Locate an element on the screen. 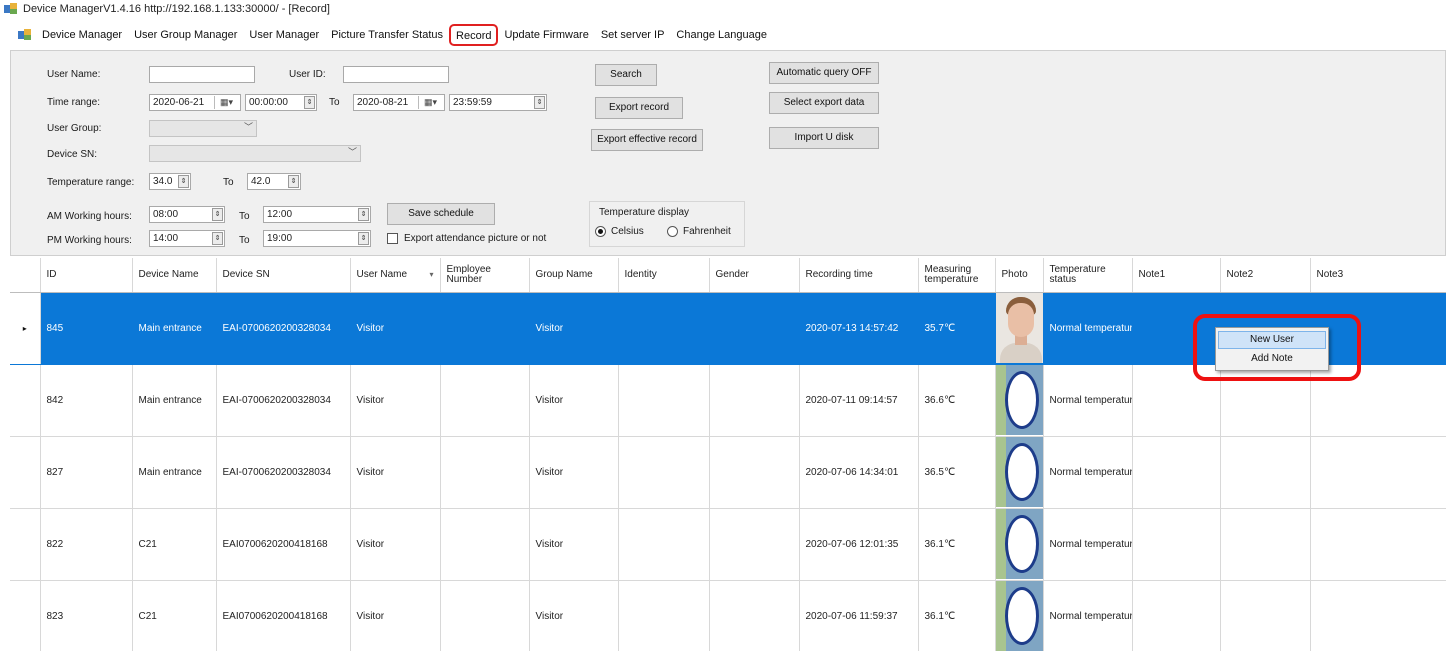 Image resolution: width=1450 pixels, height=651 pixels. column-header: Note2 is located at coordinates (1265, 275).